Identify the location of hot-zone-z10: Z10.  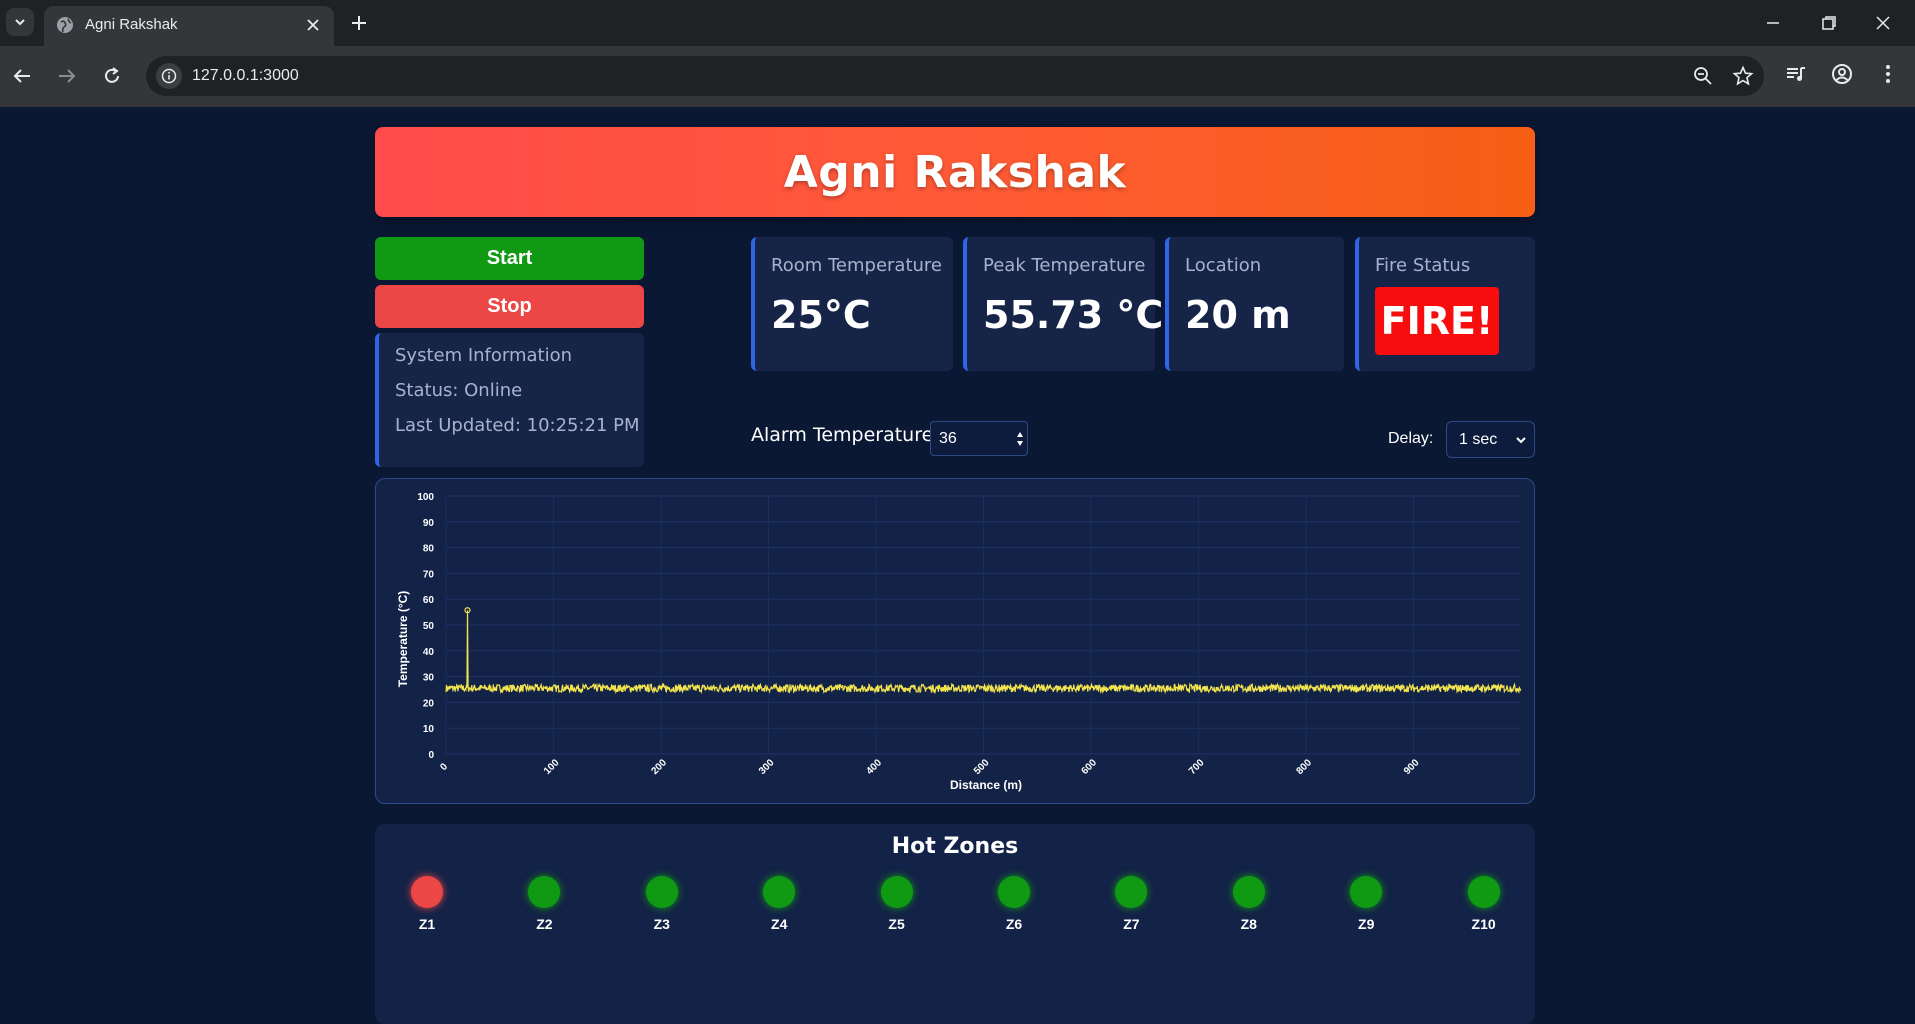
(1484, 904).